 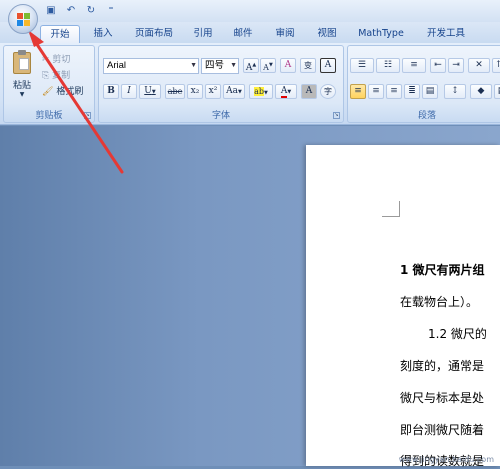 I want to click on paragraph-group-label: 段落, so click(x=426, y=116).